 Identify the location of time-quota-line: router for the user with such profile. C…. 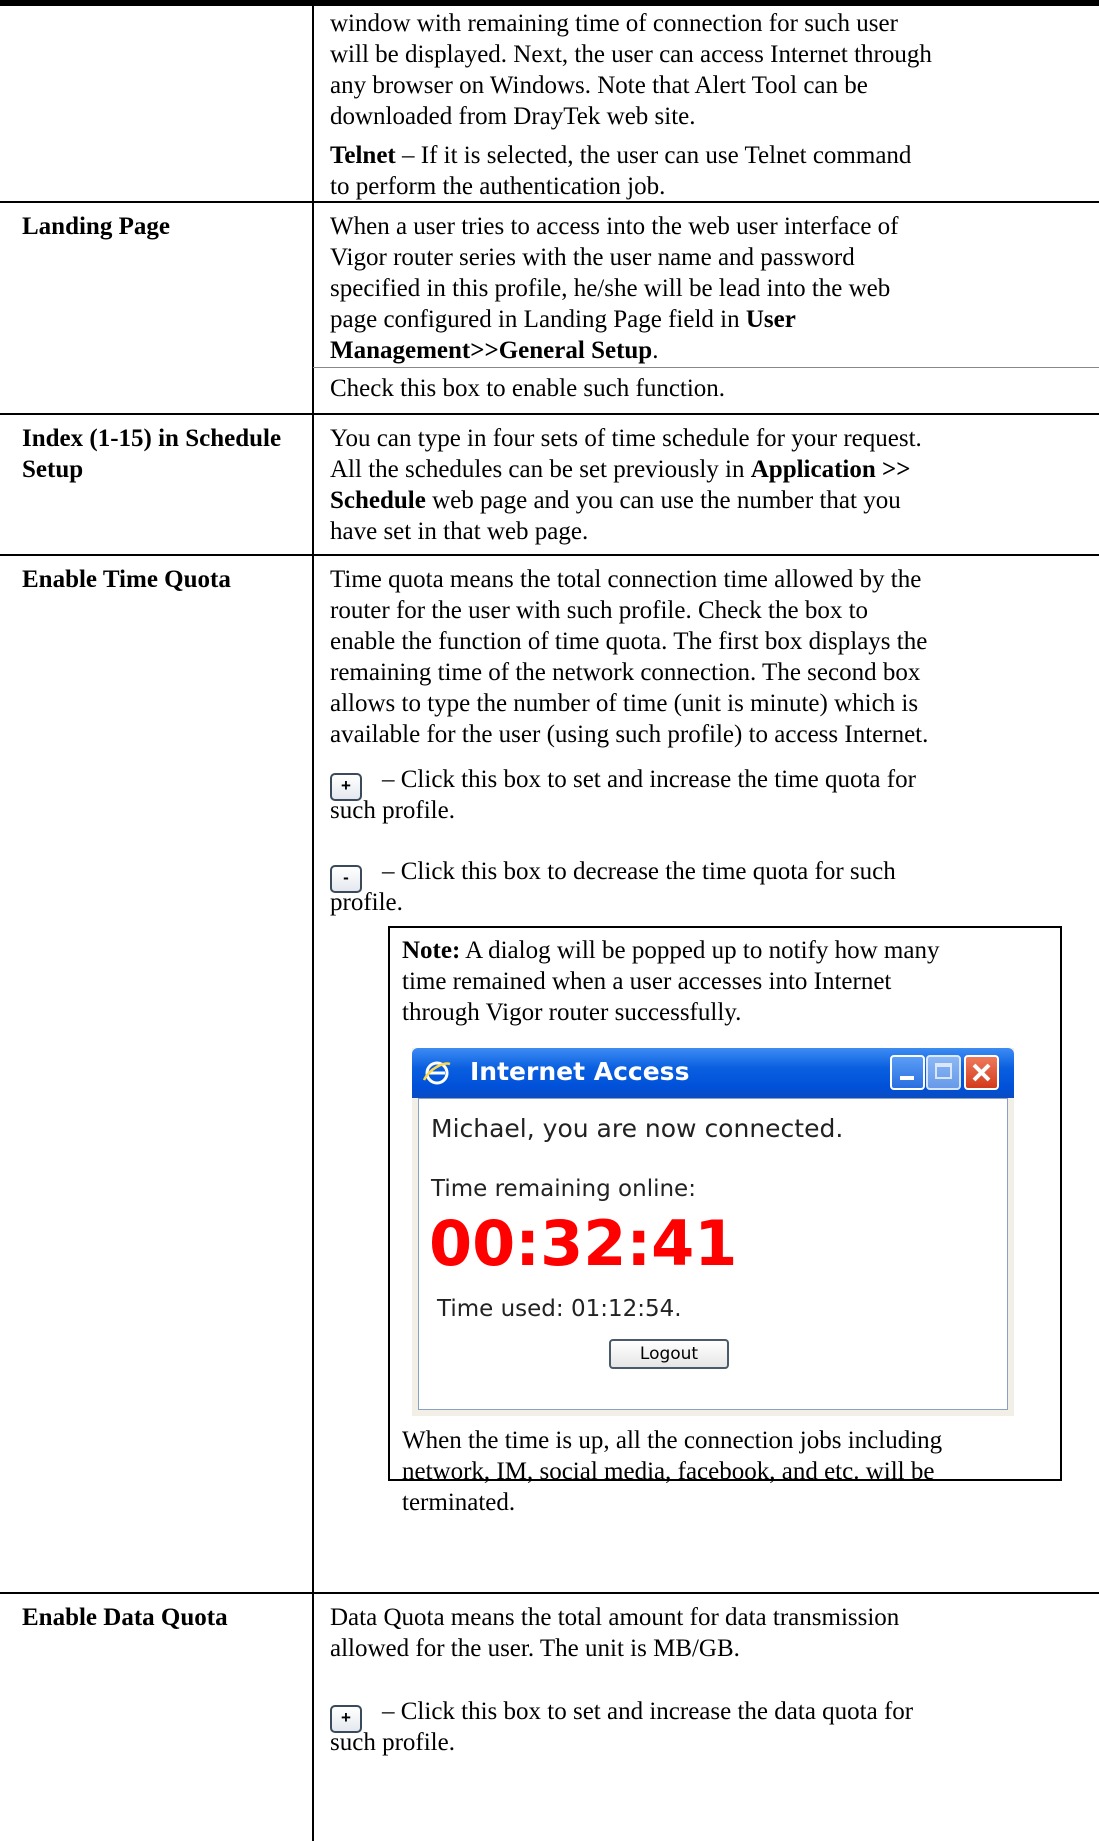
(599, 610).